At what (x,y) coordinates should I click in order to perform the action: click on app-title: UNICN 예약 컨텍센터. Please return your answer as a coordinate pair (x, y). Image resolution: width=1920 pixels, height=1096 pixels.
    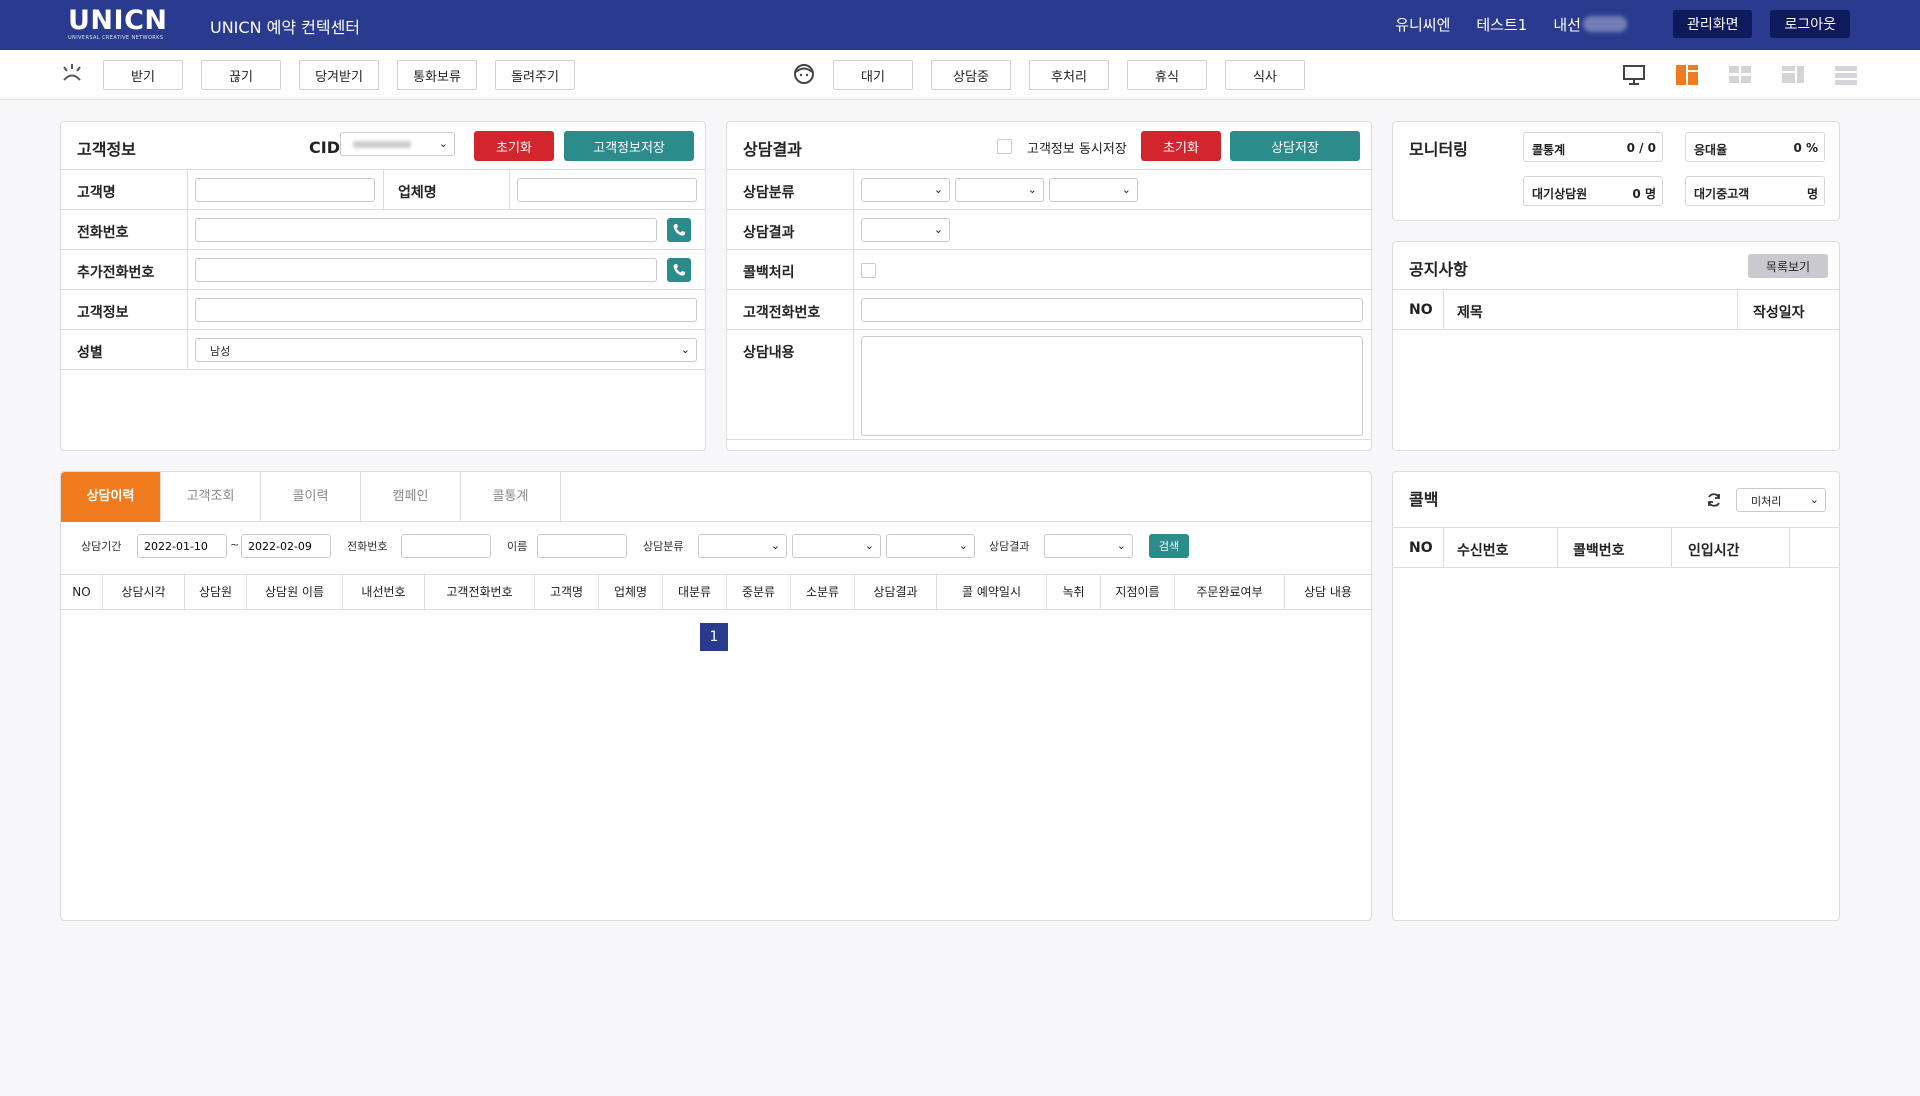
    Looking at the image, I should click on (285, 27).